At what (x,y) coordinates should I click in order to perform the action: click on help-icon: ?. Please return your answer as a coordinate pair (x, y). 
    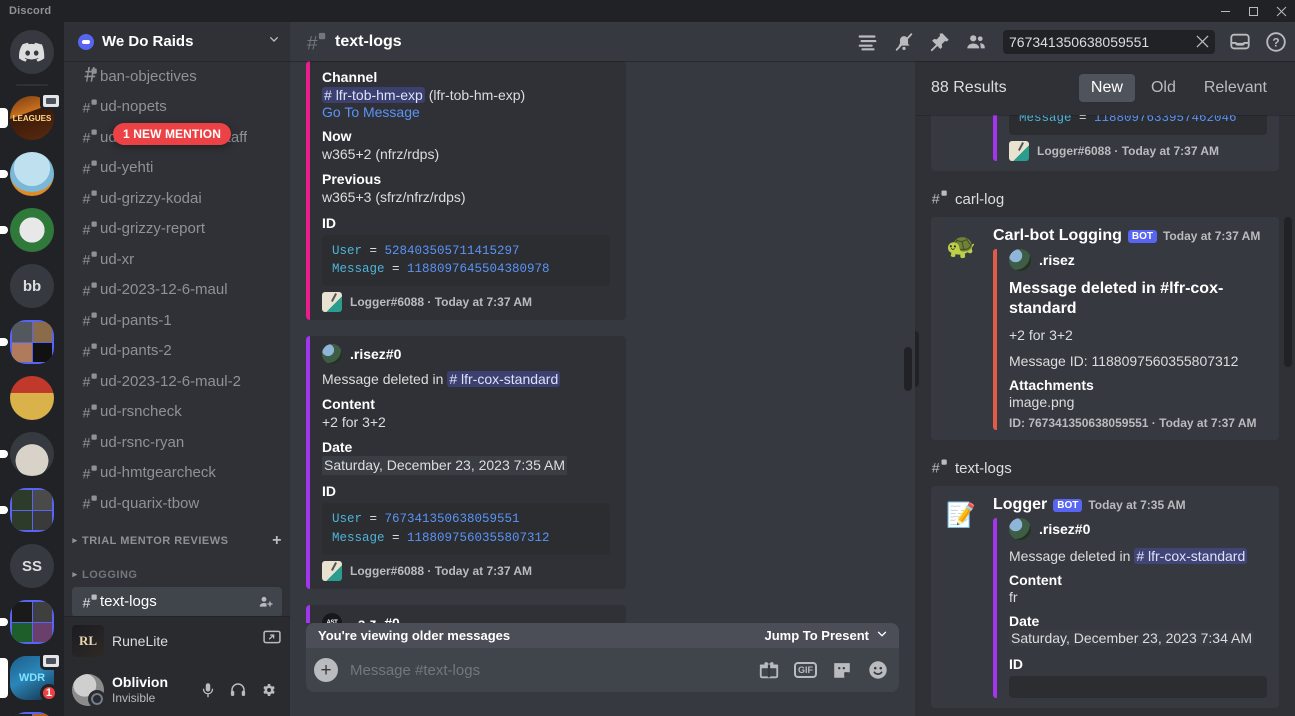
    Looking at the image, I should click on (1276, 42).